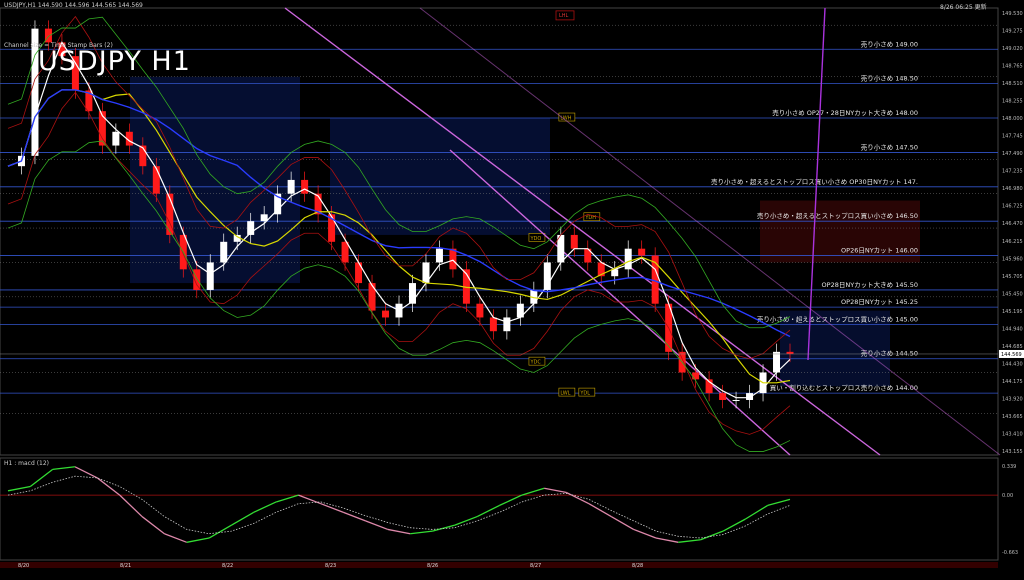  What do you see at coordinates (1012, 119) in the screenshot?
I see `price-axis-label: 148.000` at bounding box center [1012, 119].